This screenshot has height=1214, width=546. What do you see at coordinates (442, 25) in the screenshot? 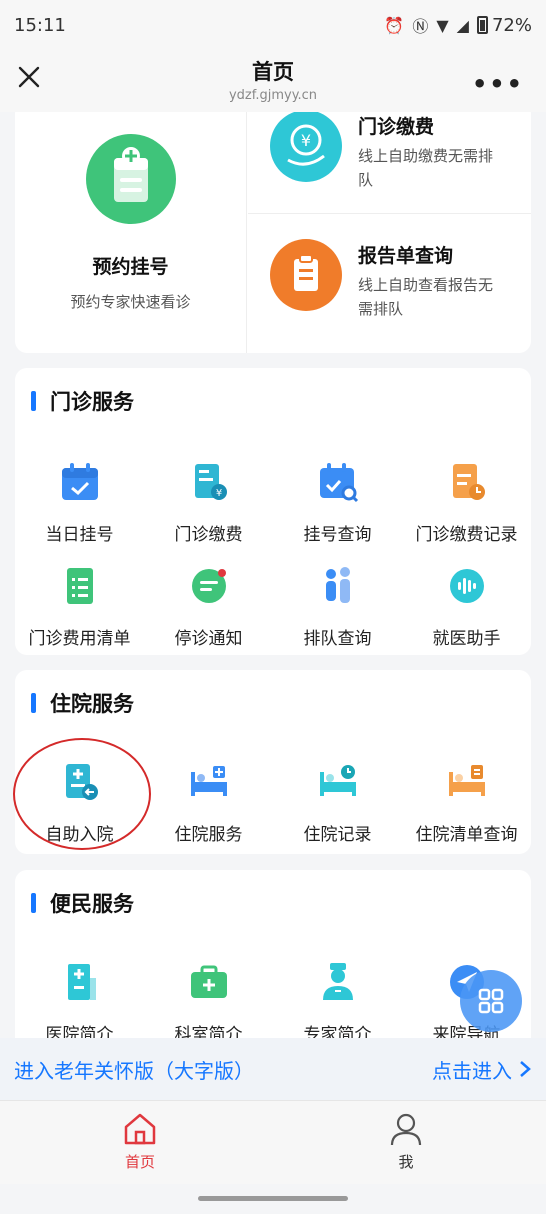
I see `wifi-icon: ▼` at bounding box center [442, 25].